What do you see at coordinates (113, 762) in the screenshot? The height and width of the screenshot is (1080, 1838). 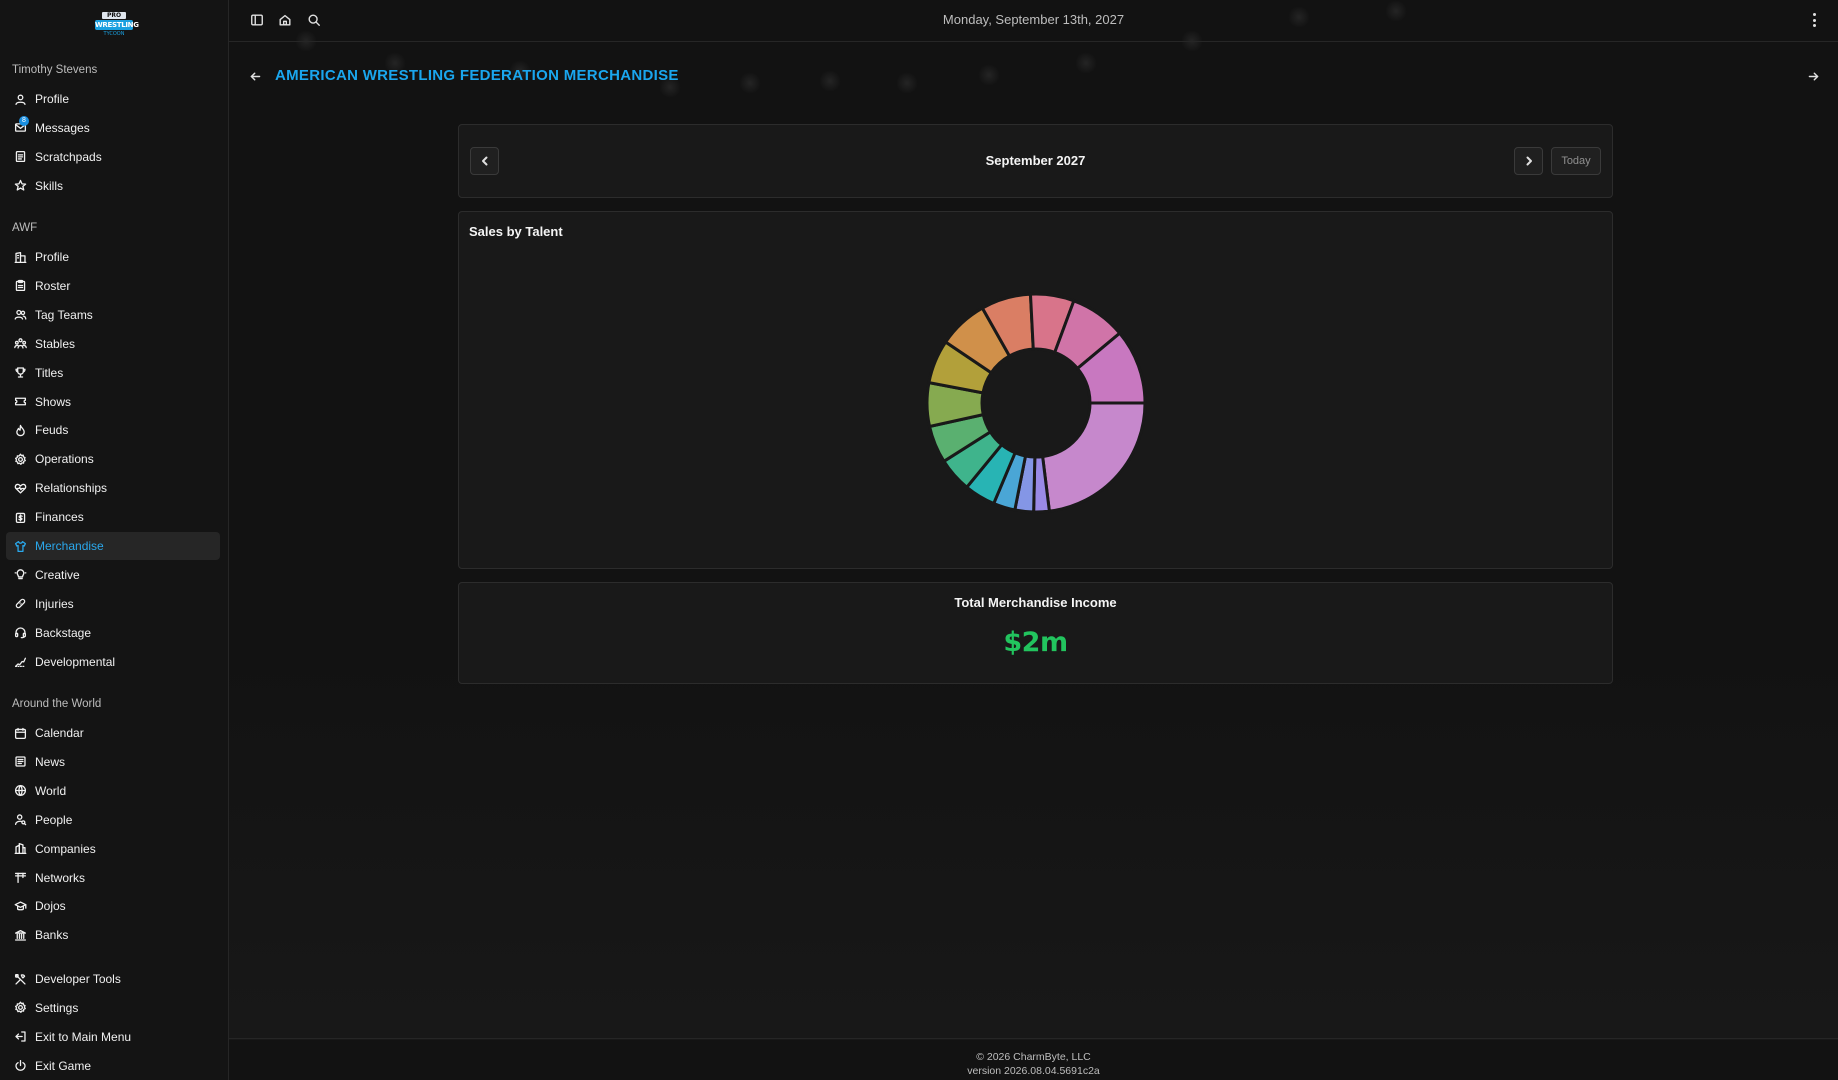 I see `sidebar-item-news: News` at bounding box center [113, 762].